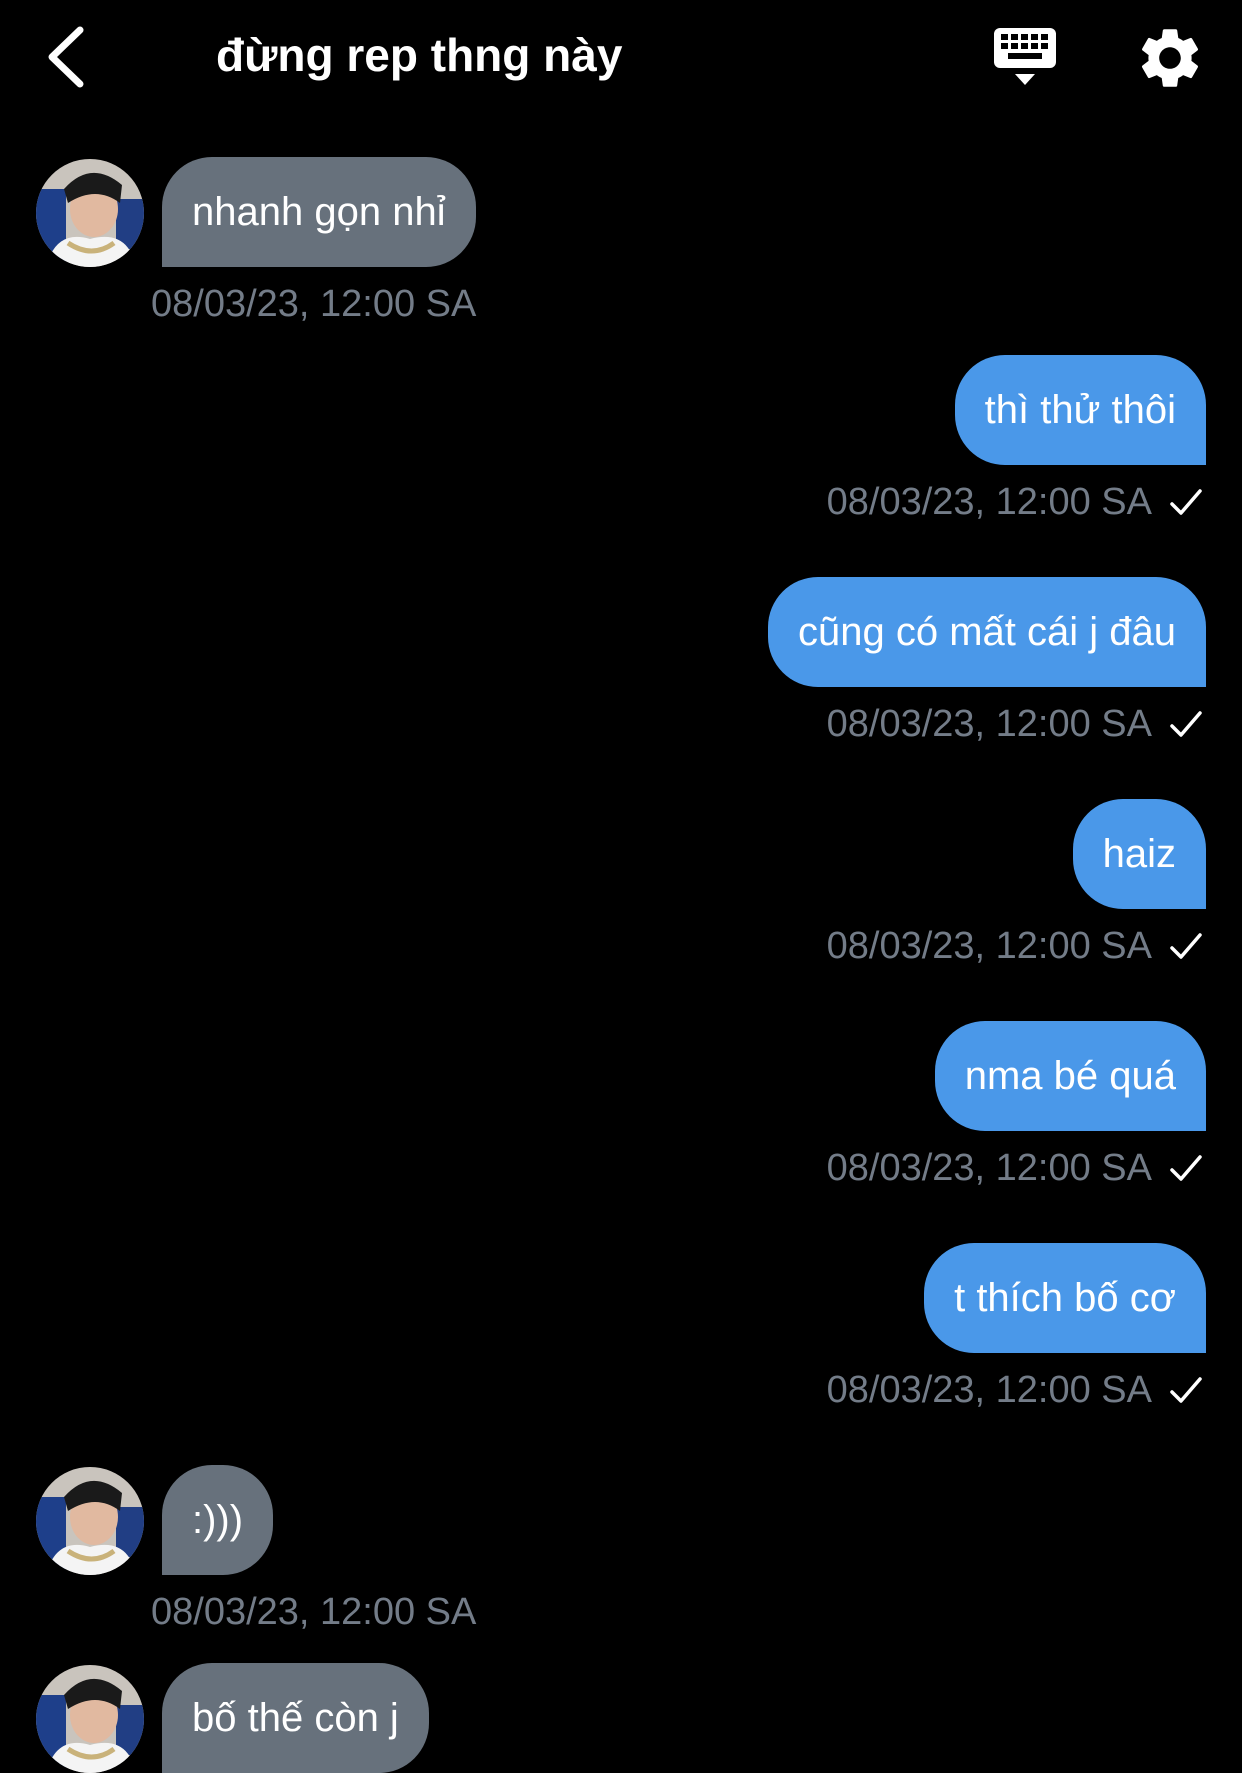  What do you see at coordinates (1070, 1076) in the screenshot?
I see `outgoing-message-bubble: nma bé quá` at bounding box center [1070, 1076].